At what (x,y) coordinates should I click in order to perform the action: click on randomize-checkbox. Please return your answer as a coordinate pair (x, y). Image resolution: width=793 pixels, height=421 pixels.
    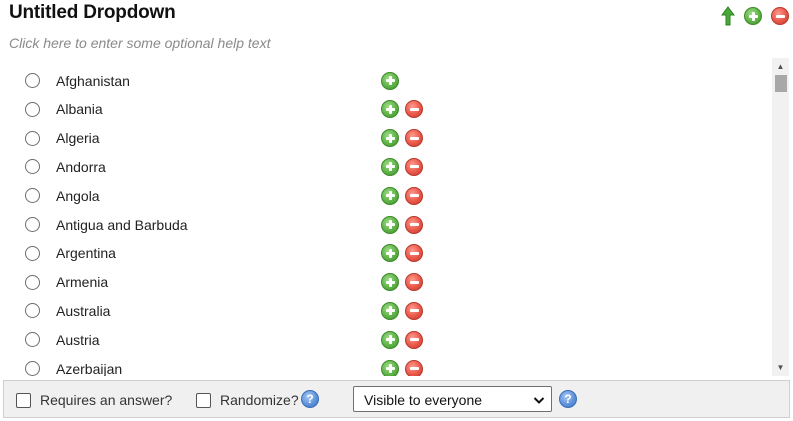
    Looking at the image, I should click on (203, 400).